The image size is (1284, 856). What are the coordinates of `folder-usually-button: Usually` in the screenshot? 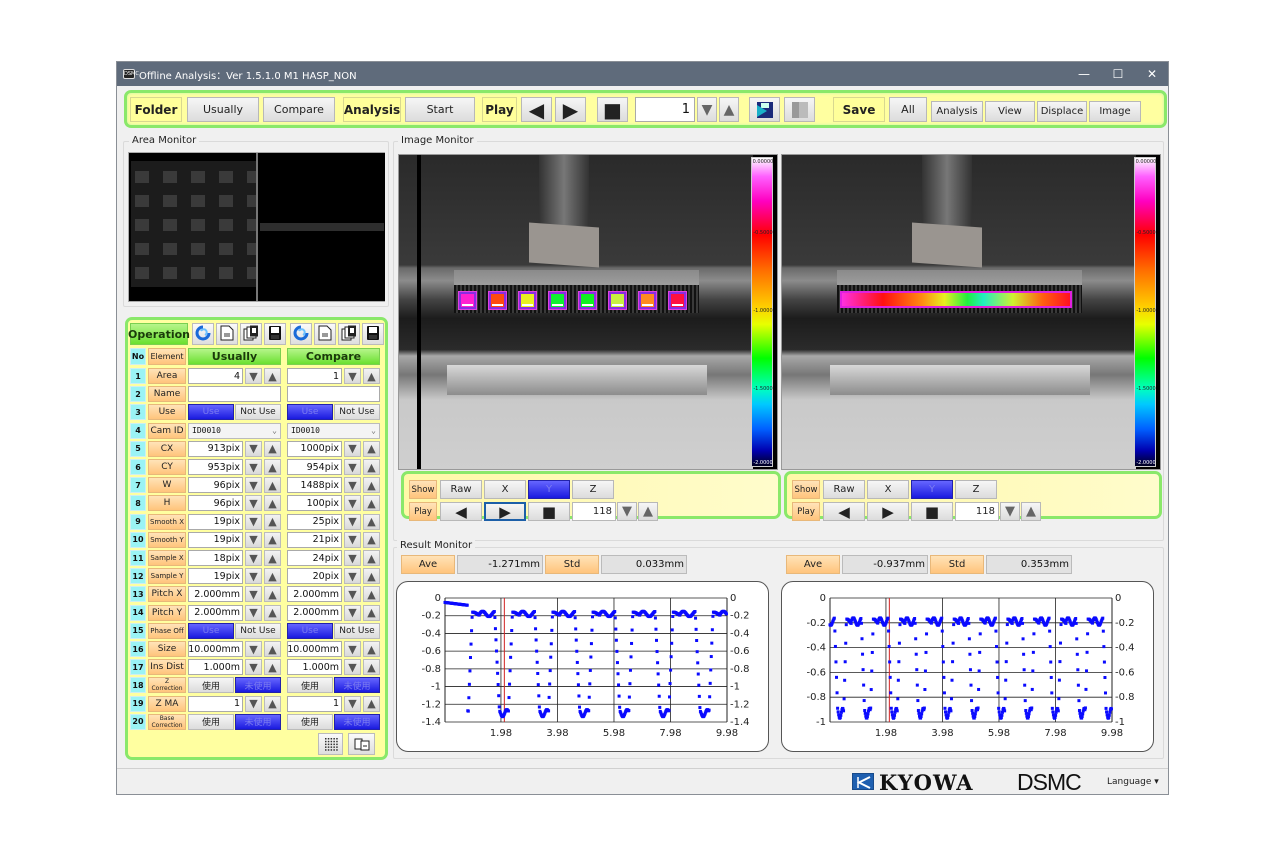 It's located at (223, 109).